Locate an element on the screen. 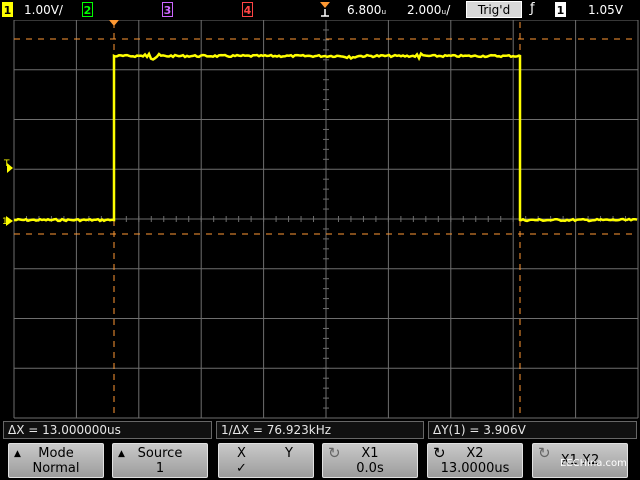 Image resolution: width=640 pixels, height=480 pixels. trigger-status: Trig'd is located at coordinates (494, 9).